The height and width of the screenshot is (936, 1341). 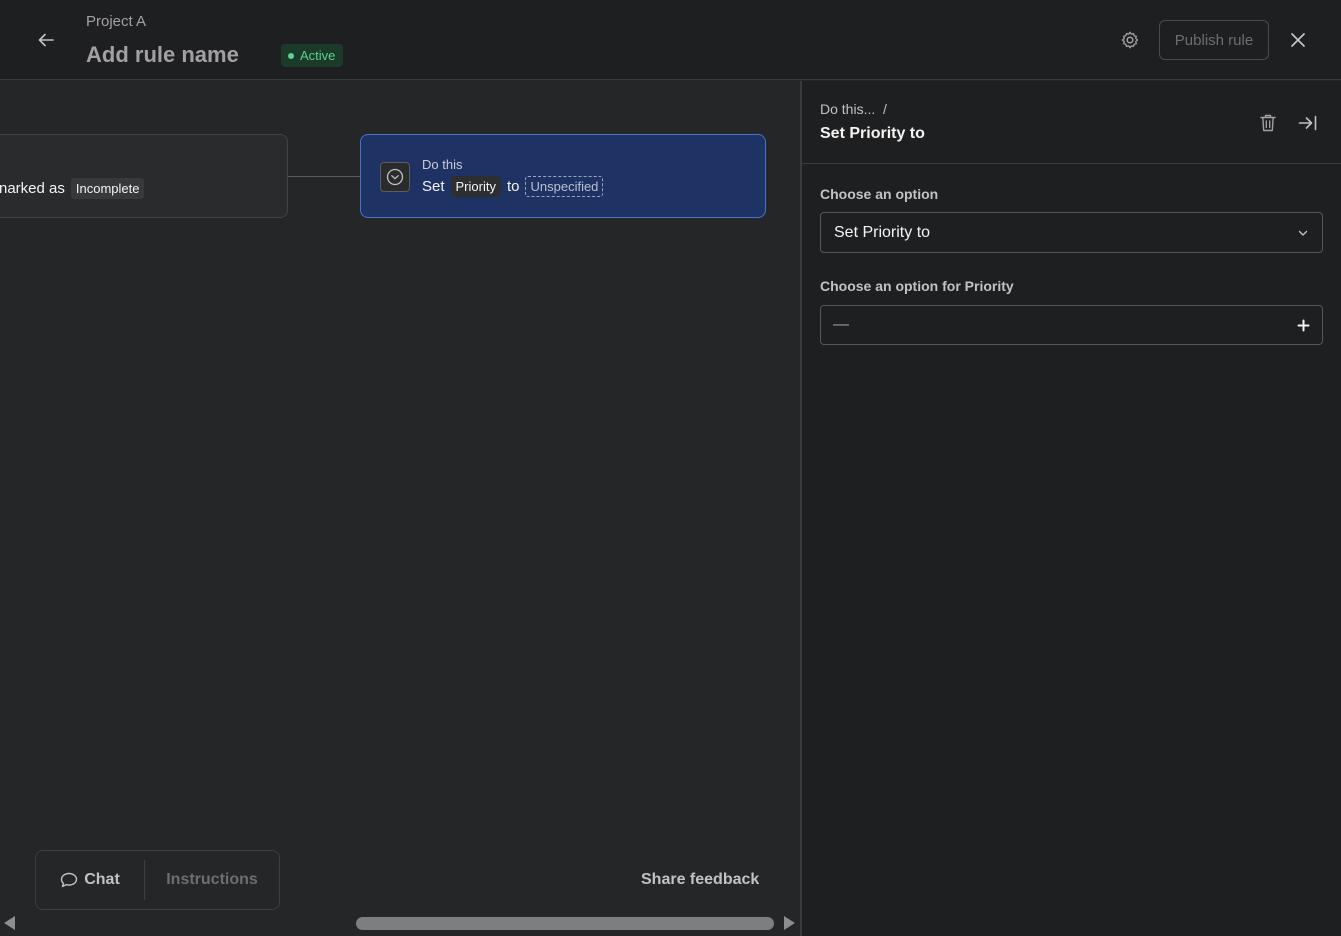 I want to click on action-value-chip: Unspecified, so click(x=564, y=186).